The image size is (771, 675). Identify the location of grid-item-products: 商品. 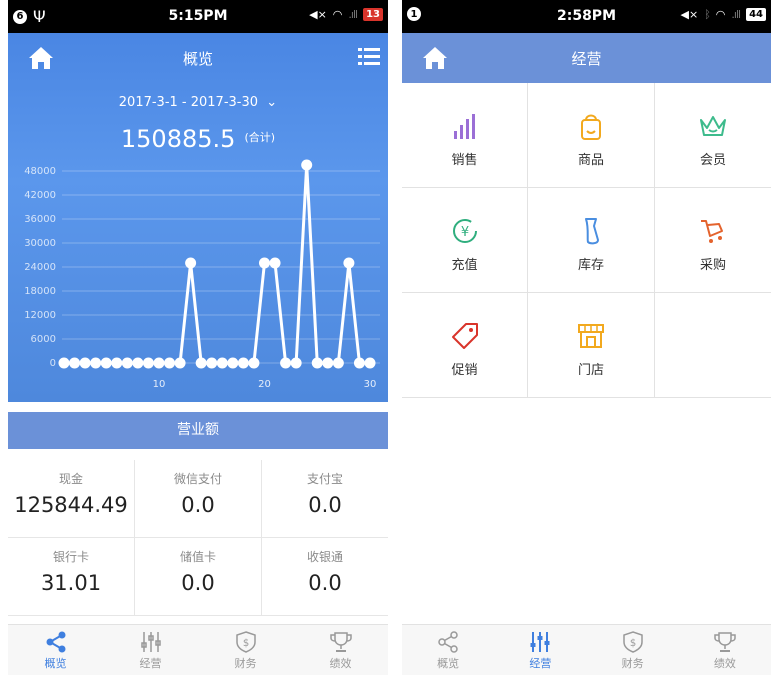
(591, 135).